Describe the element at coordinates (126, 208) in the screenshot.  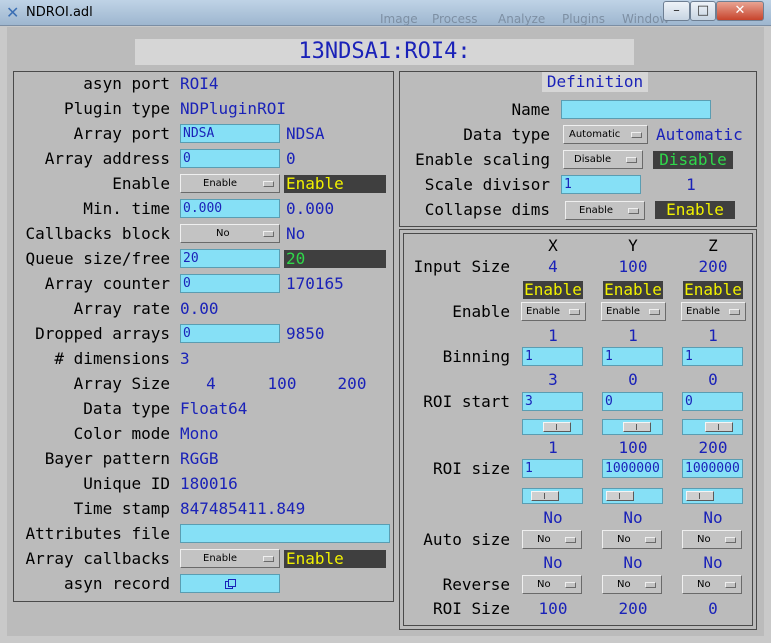
I see `min-time-label: Min. time` at that location.